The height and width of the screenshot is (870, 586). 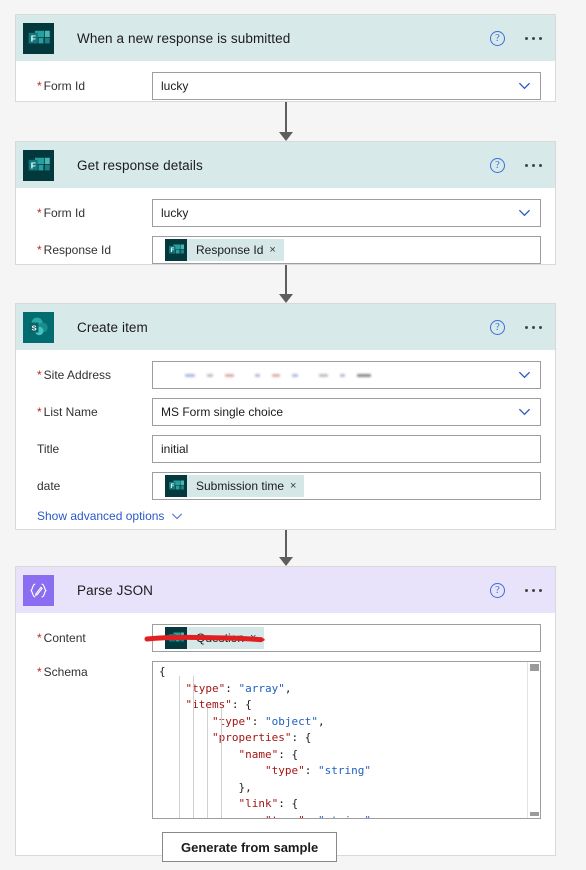 What do you see at coordinates (89, 412) in the screenshot?
I see `field-label: * List Name` at bounding box center [89, 412].